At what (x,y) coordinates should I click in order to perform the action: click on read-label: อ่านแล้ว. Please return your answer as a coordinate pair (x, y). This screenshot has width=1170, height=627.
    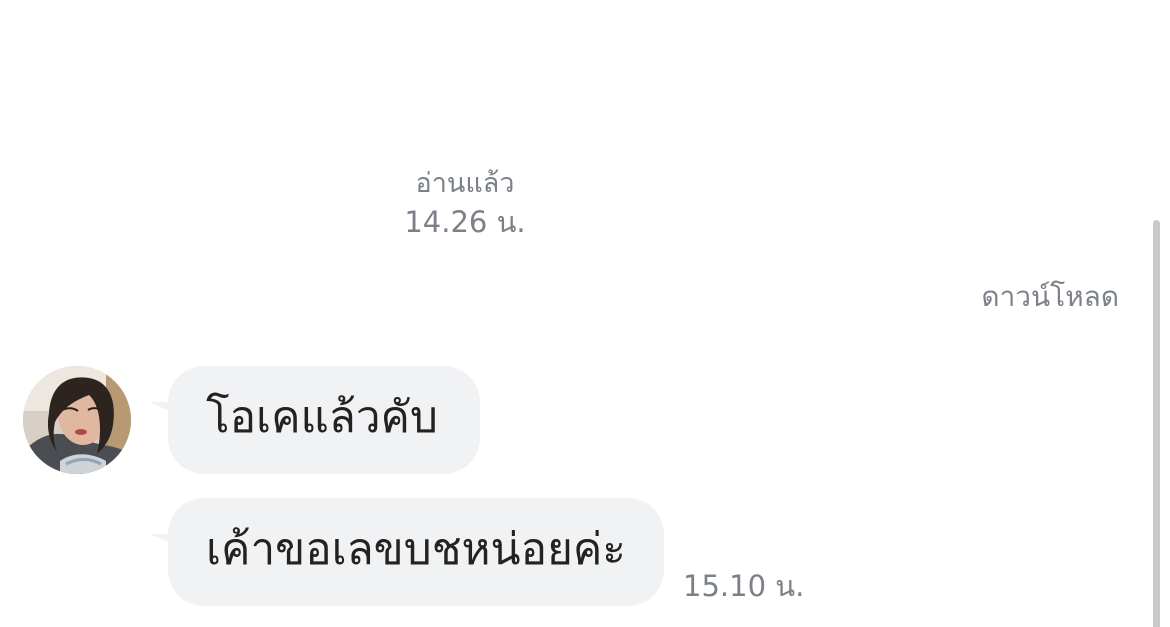
    Looking at the image, I should click on (465, 183).